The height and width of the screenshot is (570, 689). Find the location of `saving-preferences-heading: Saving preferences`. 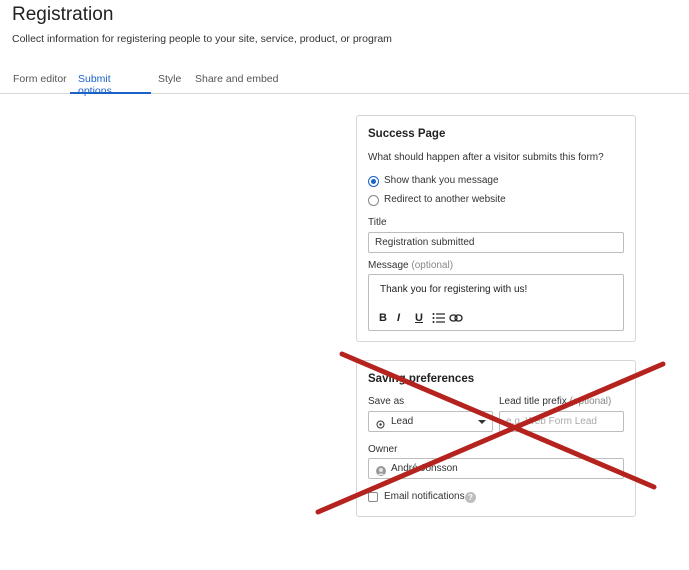

saving-preferences-heading: Saving preferences is located at coordinates (421, 379).